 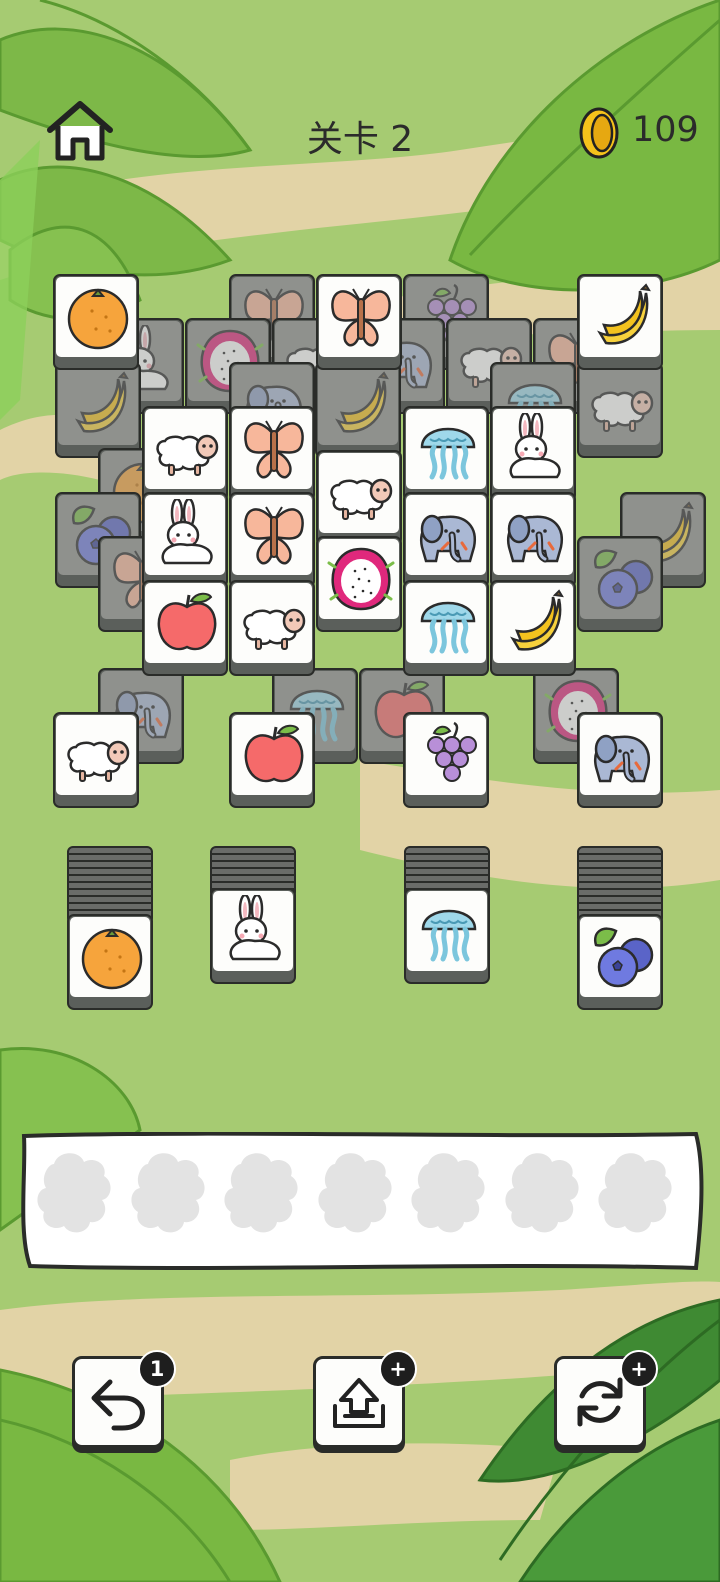 I want to click on tile-dragonfruit, so click(x=359, y=584).